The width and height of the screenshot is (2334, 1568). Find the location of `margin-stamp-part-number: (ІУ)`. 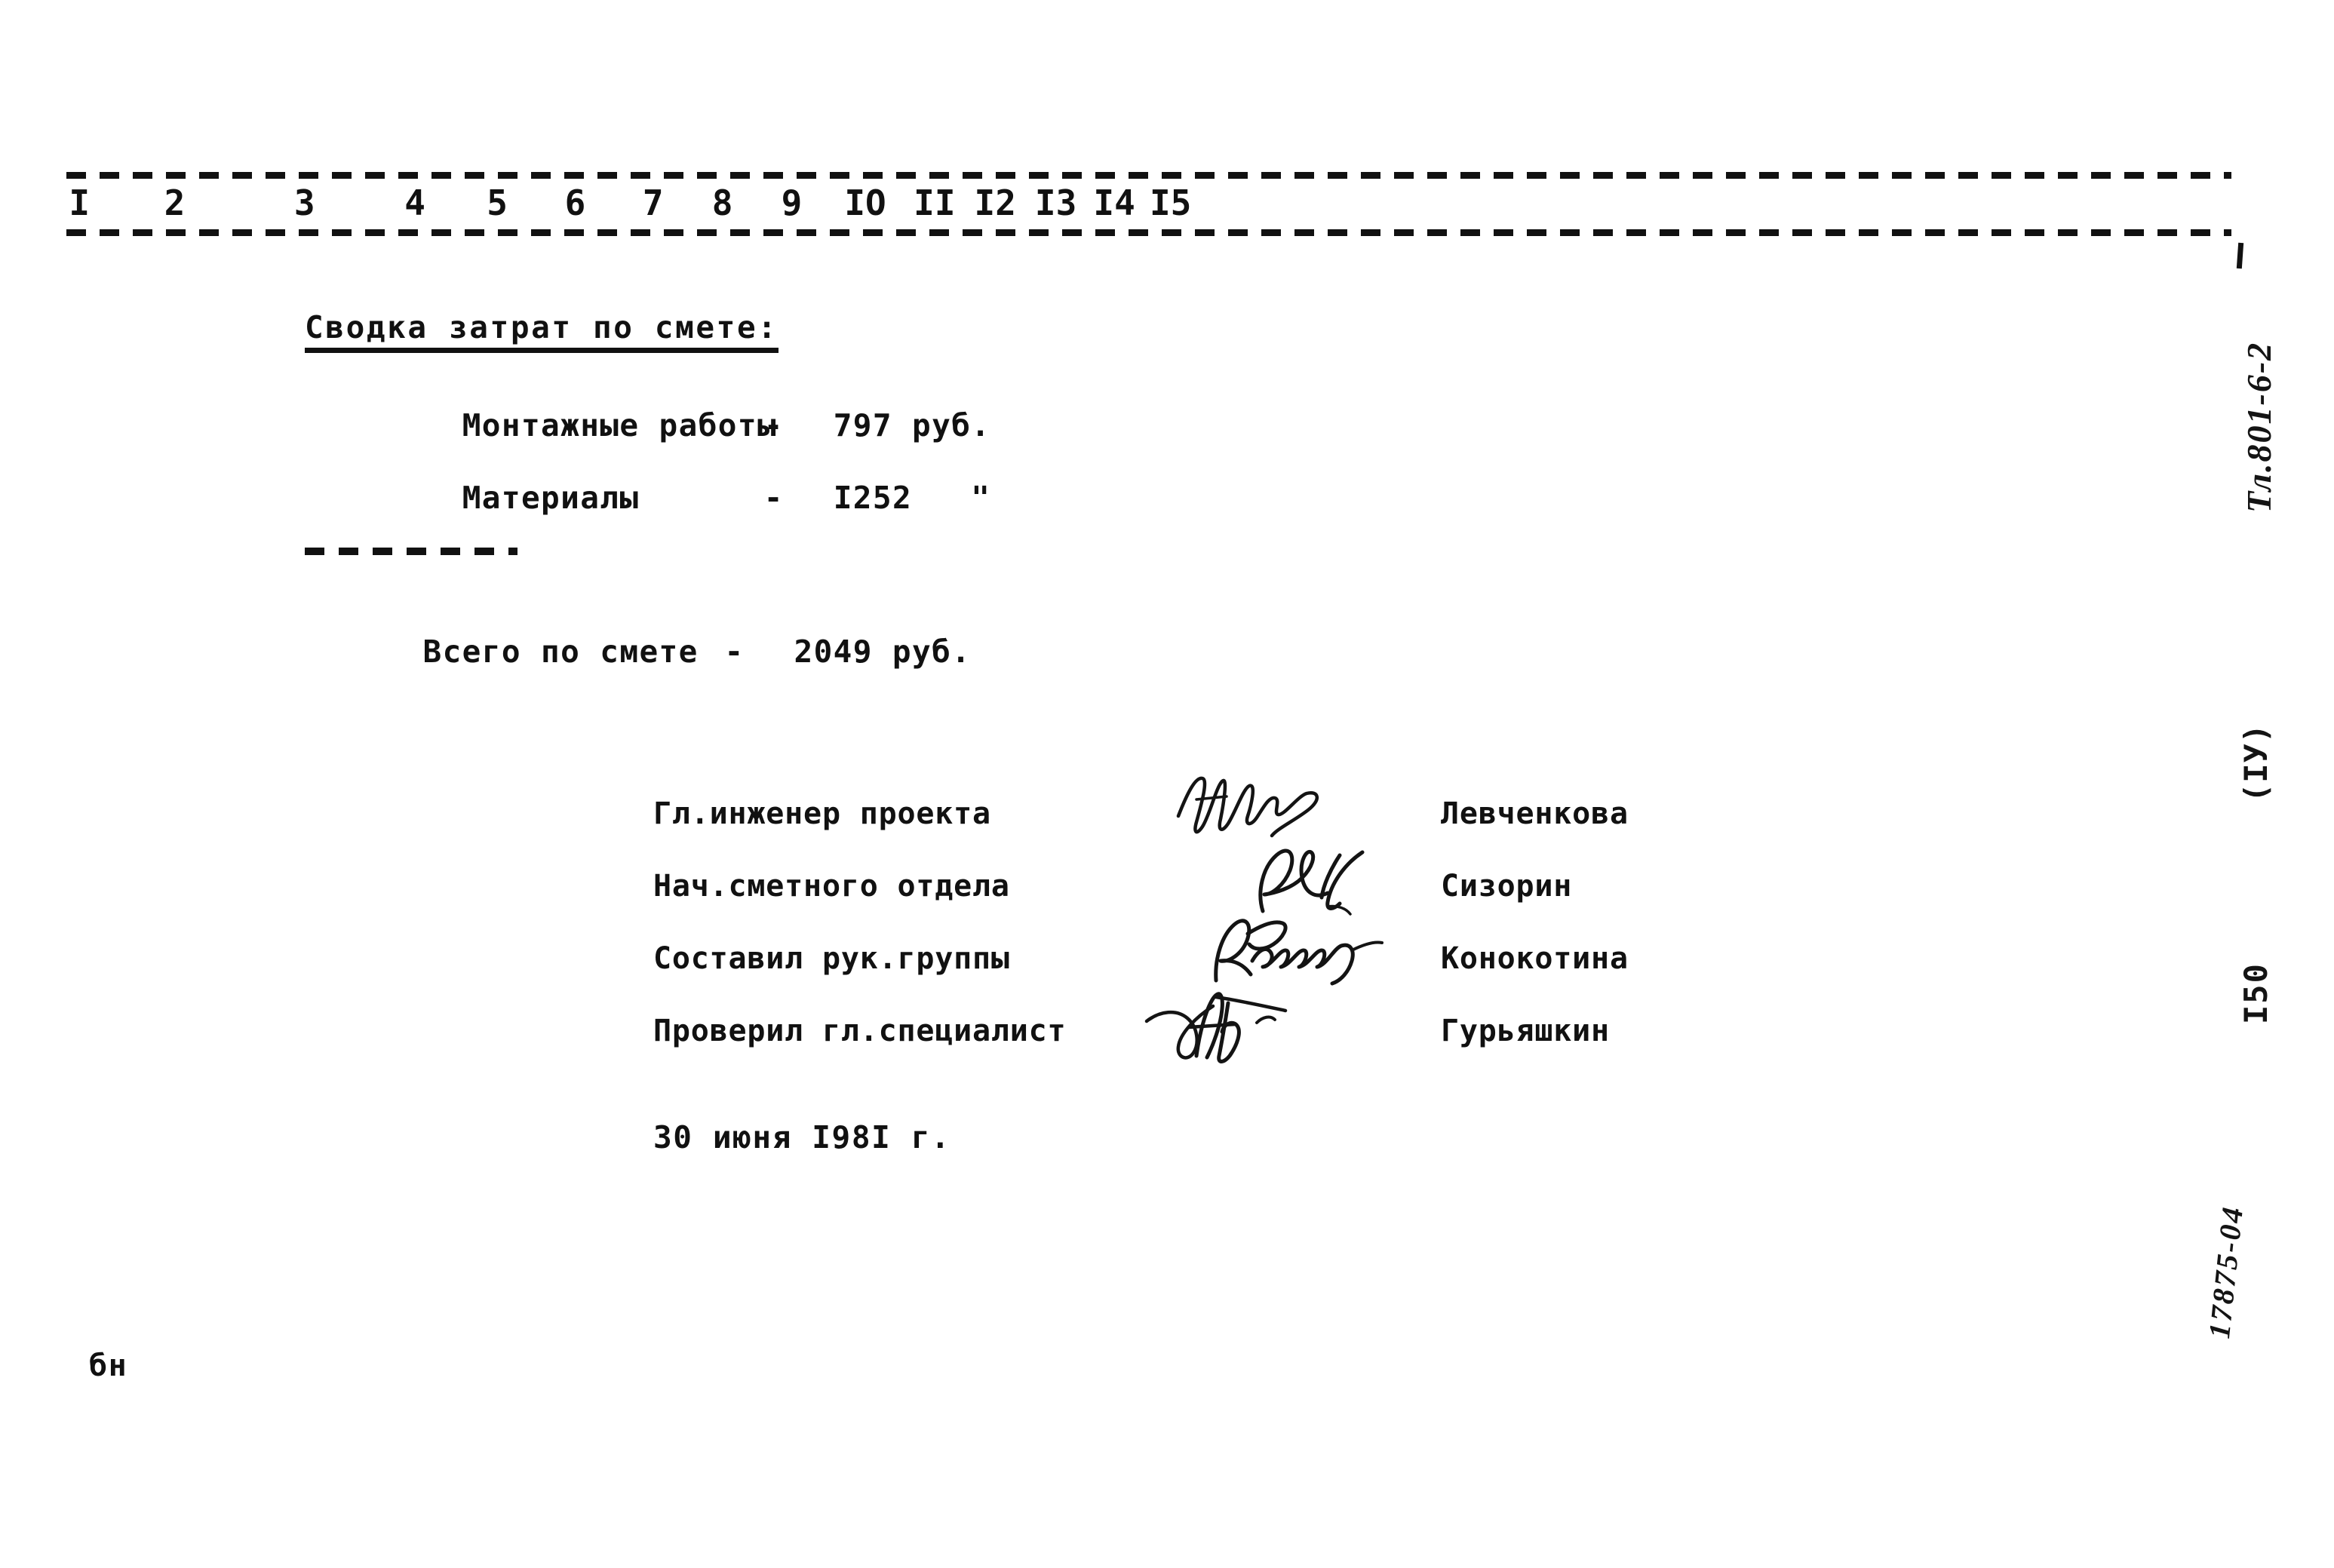

margin-stamp-part-number: (ІУ) is located at coordinates (2255, 763).